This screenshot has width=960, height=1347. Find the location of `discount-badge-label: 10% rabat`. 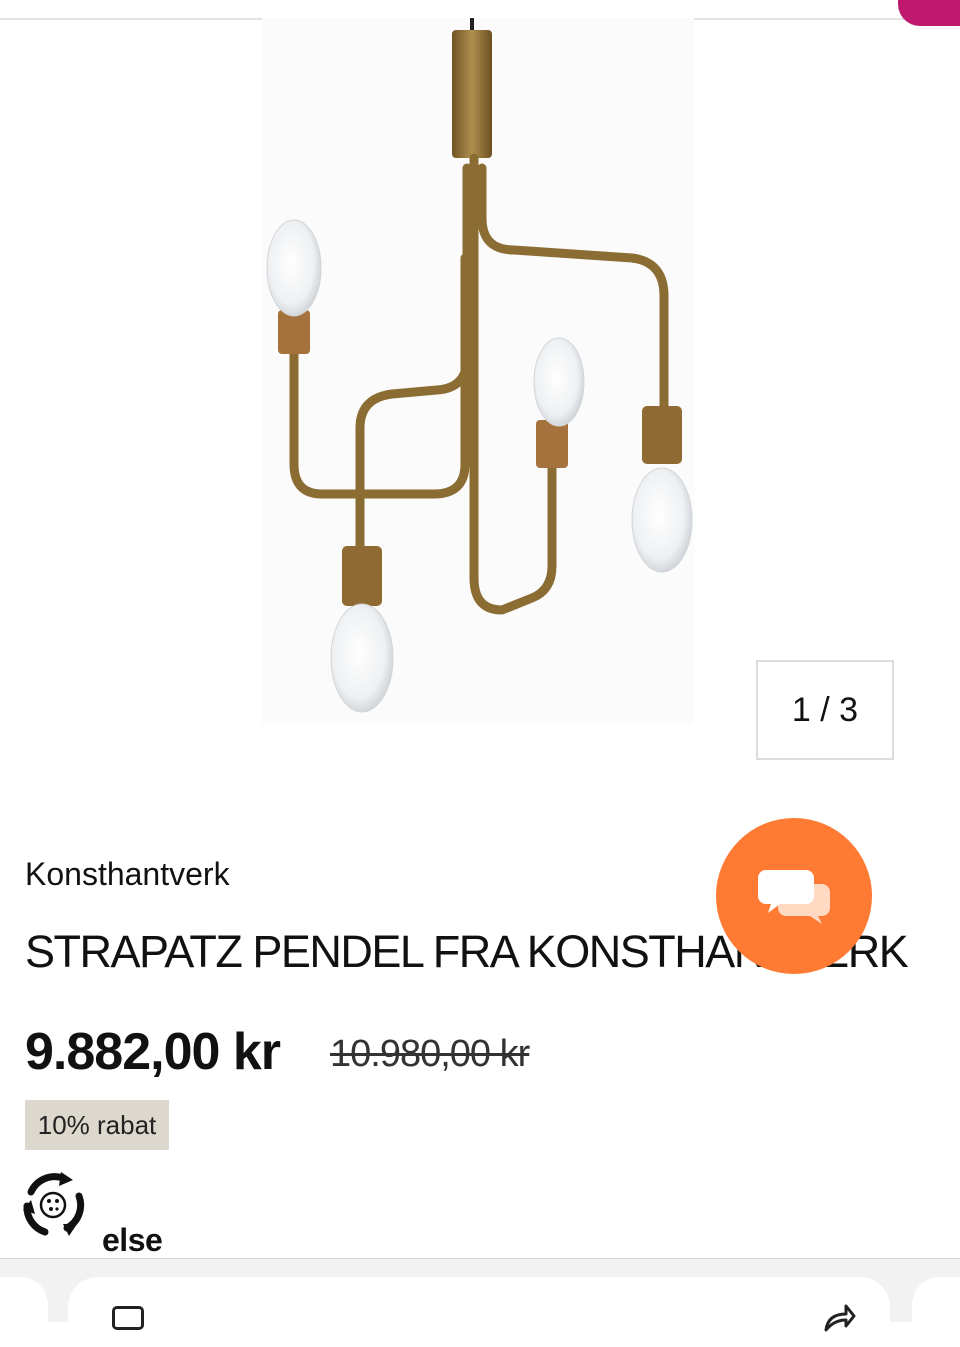

discount-badge-label: 10% rabat is located at coordinates (97, 1124).